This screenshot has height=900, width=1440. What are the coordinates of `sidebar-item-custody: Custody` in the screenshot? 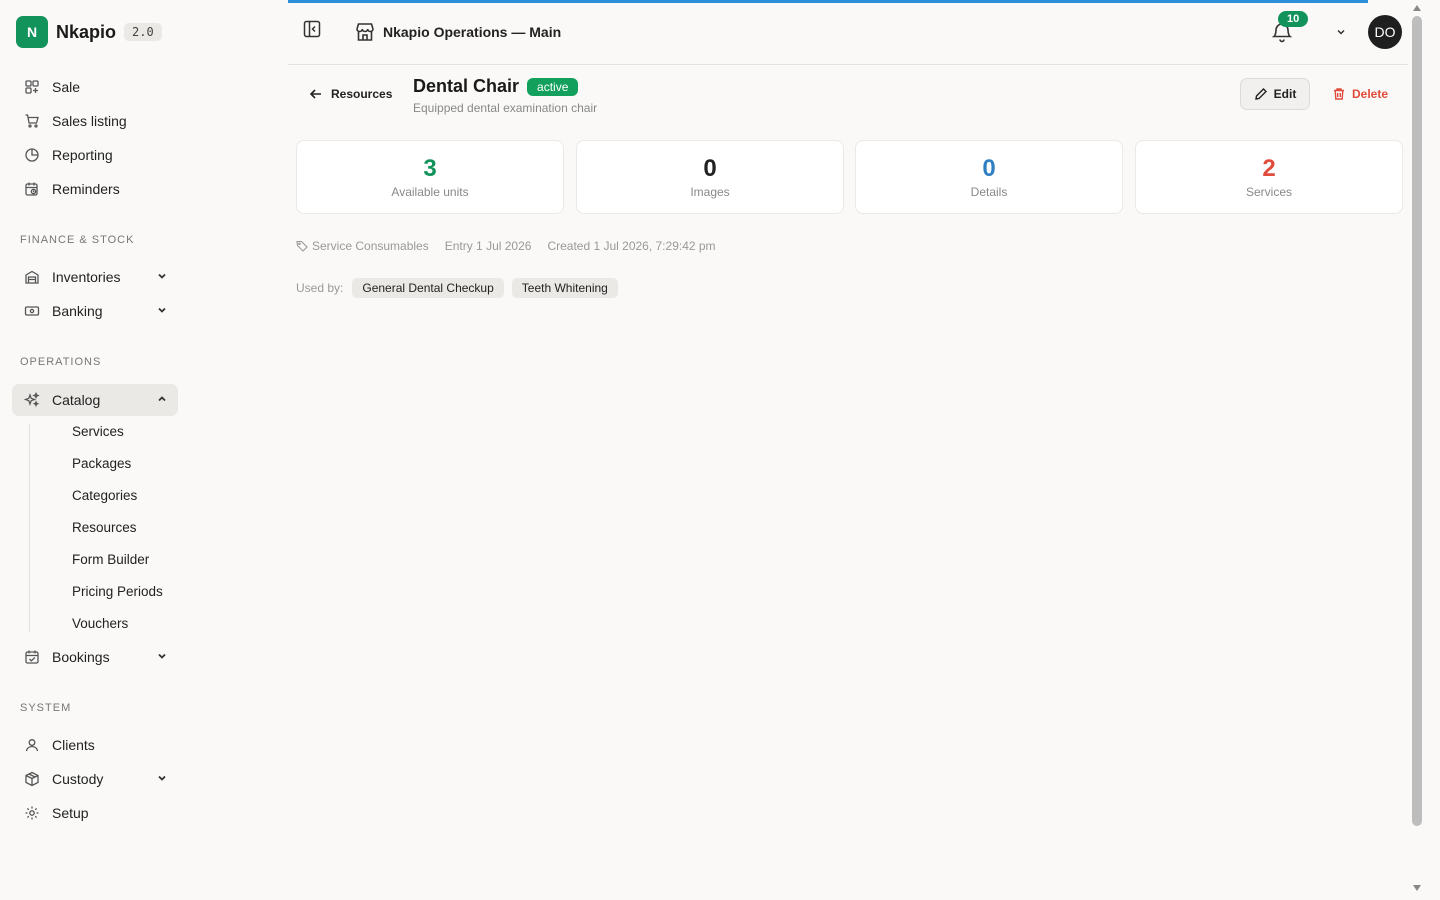 It's located at (95, 779).